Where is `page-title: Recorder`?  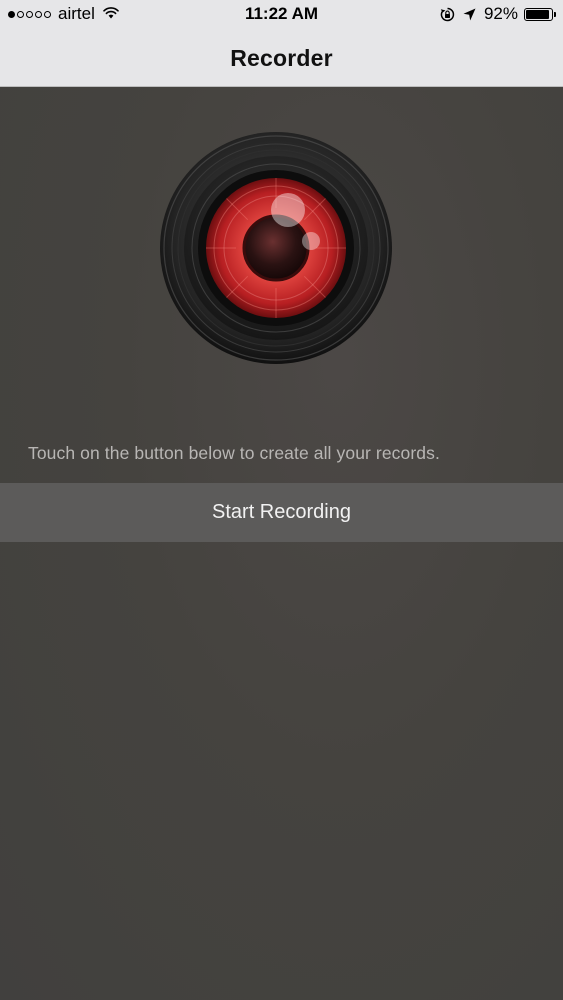
page-title: Recorder is located at coordinates (281, 57).